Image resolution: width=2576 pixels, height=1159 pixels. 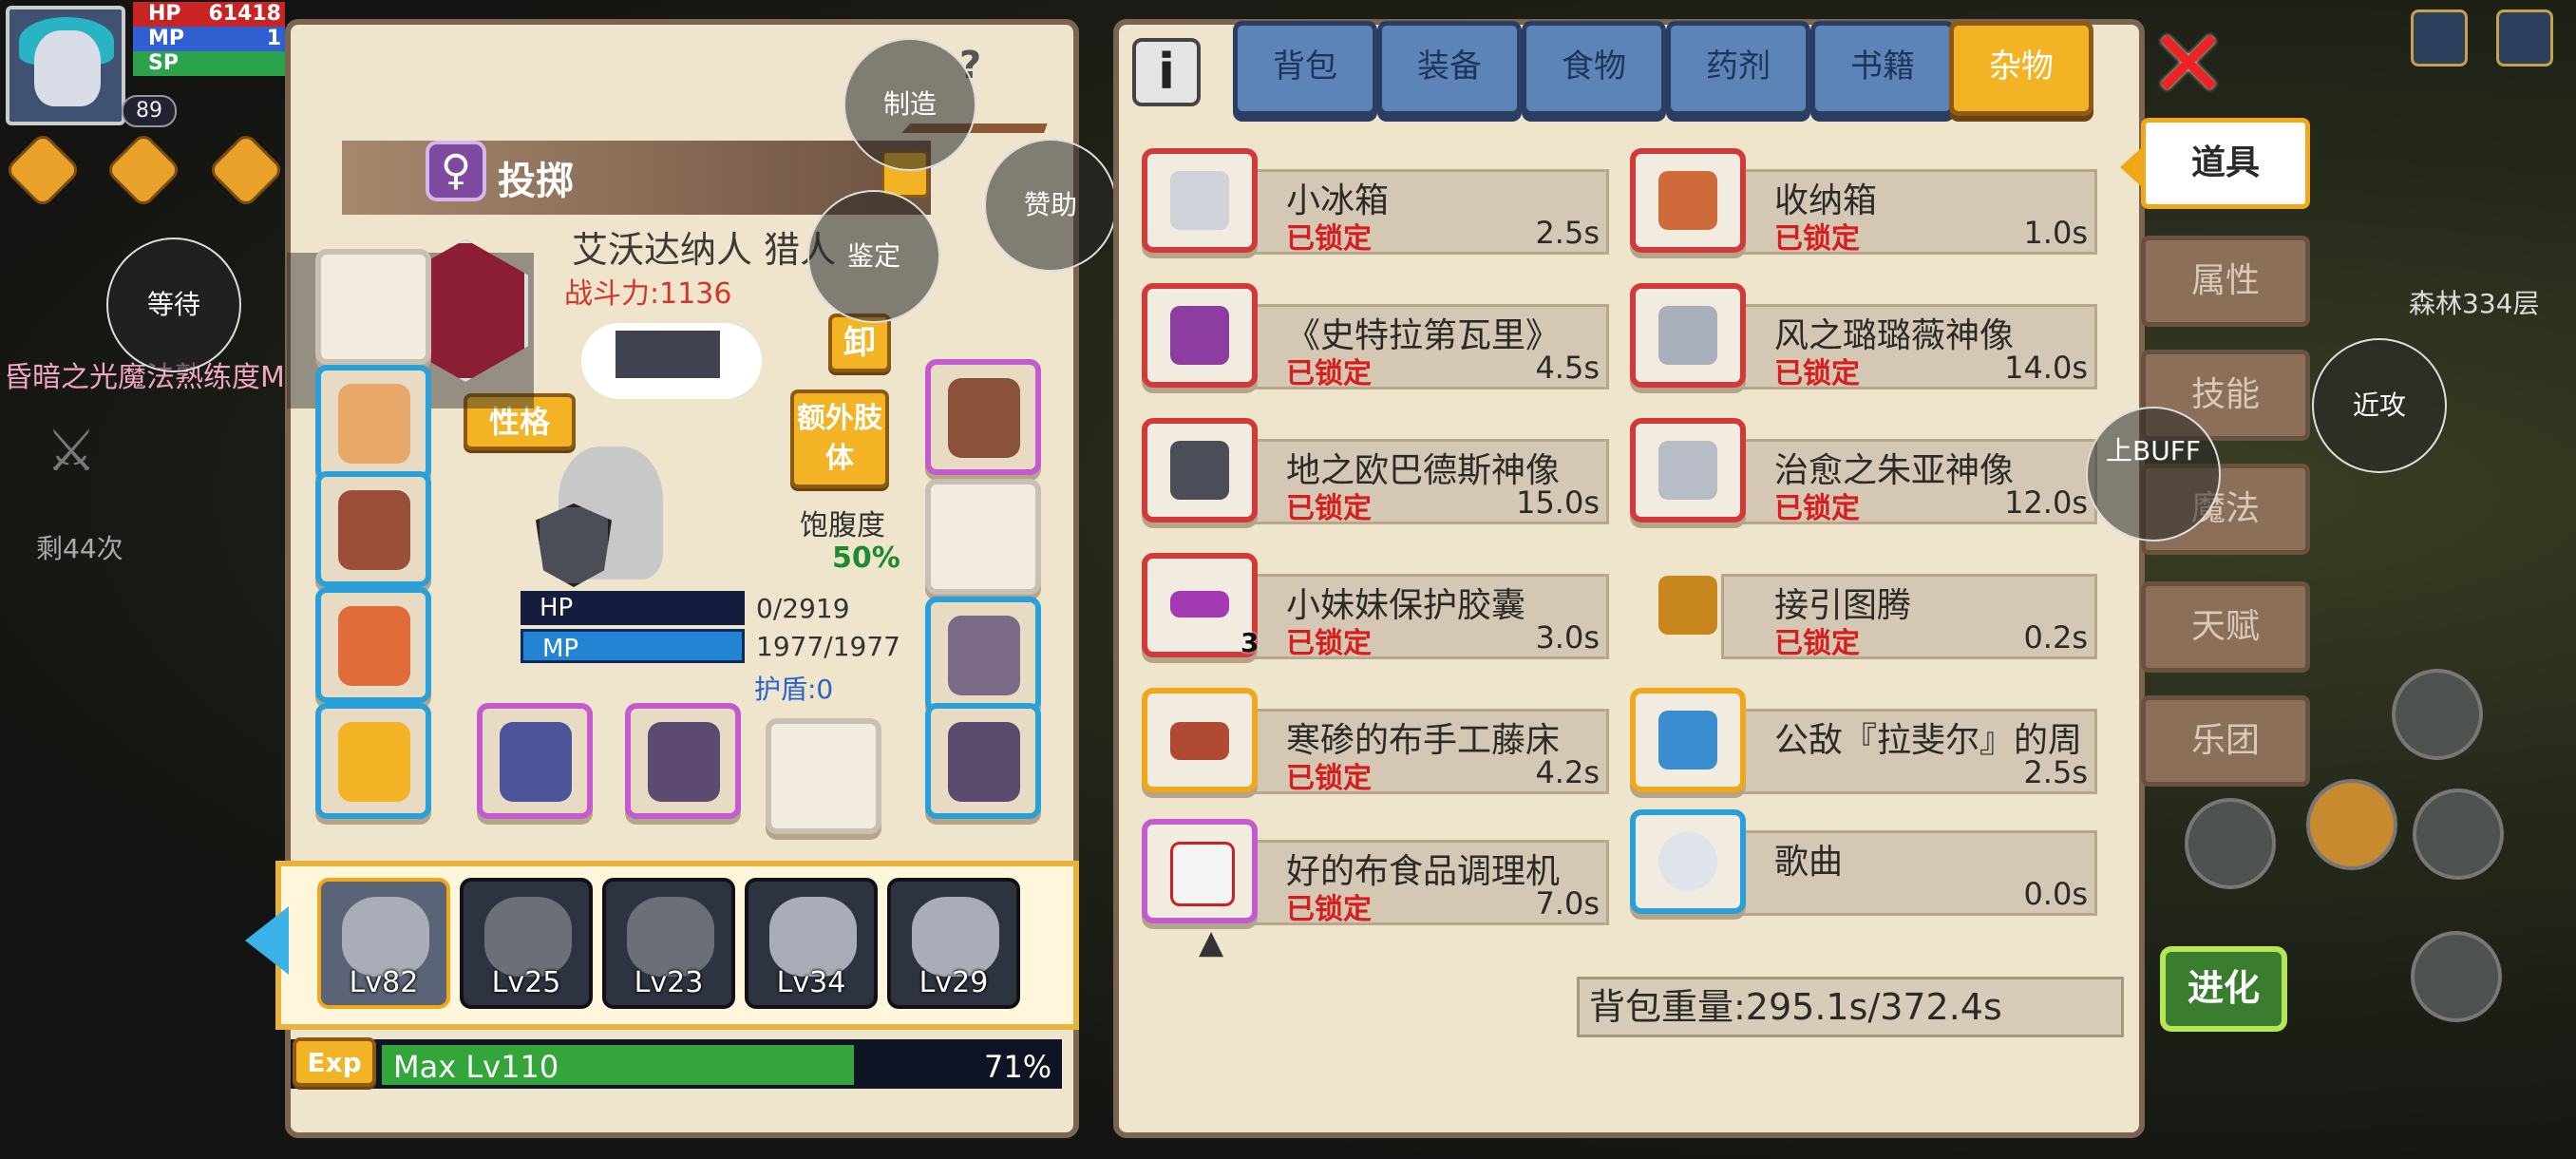 What do you see at coordinates (1202, 874) in the screenshot?
I see `cooker-icon` at bounding box center [1202, 874].